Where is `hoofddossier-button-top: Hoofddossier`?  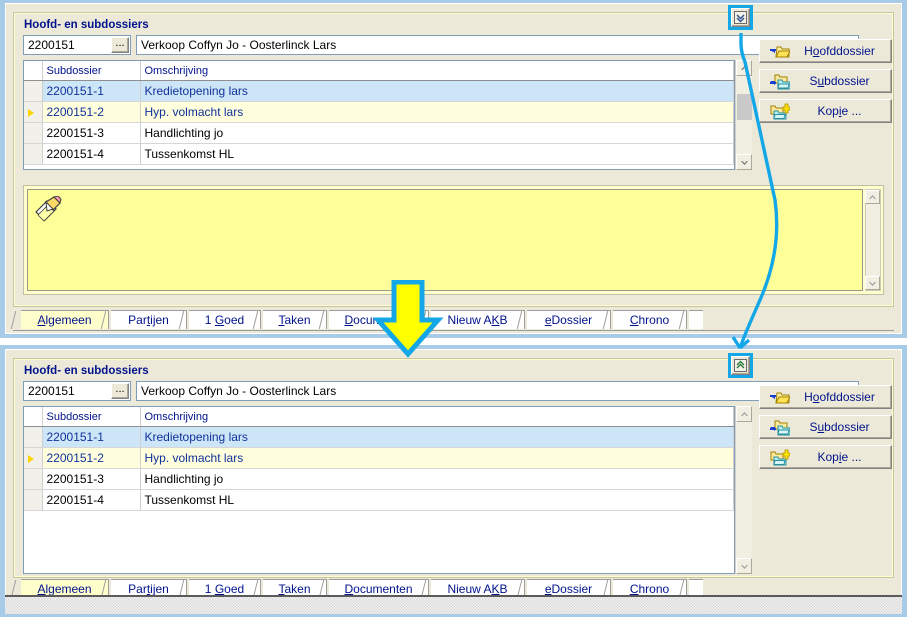 hoofddossier-button-top: Hoofddossier is located at coordinates (825, 51).